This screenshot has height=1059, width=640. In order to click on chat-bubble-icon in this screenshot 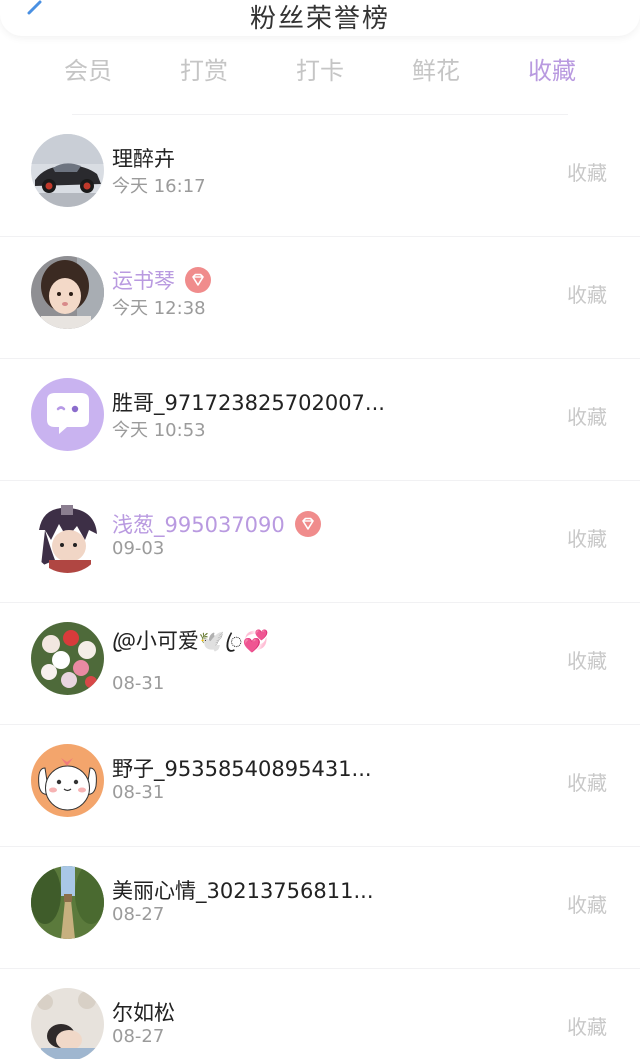, I will do `click(67, 414)`.